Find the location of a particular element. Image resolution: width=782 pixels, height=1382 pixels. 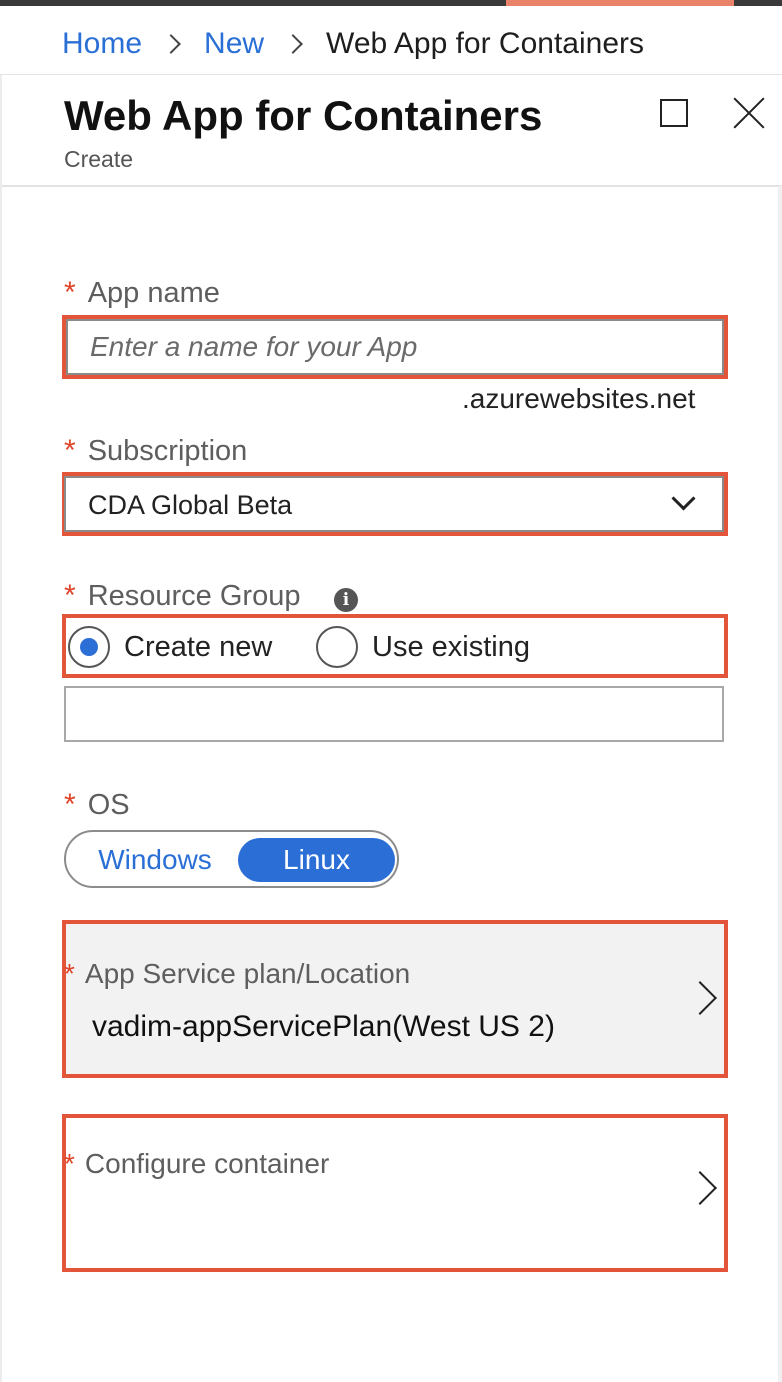

page-title: Web App for Containers is located at coordinates (303, 115).